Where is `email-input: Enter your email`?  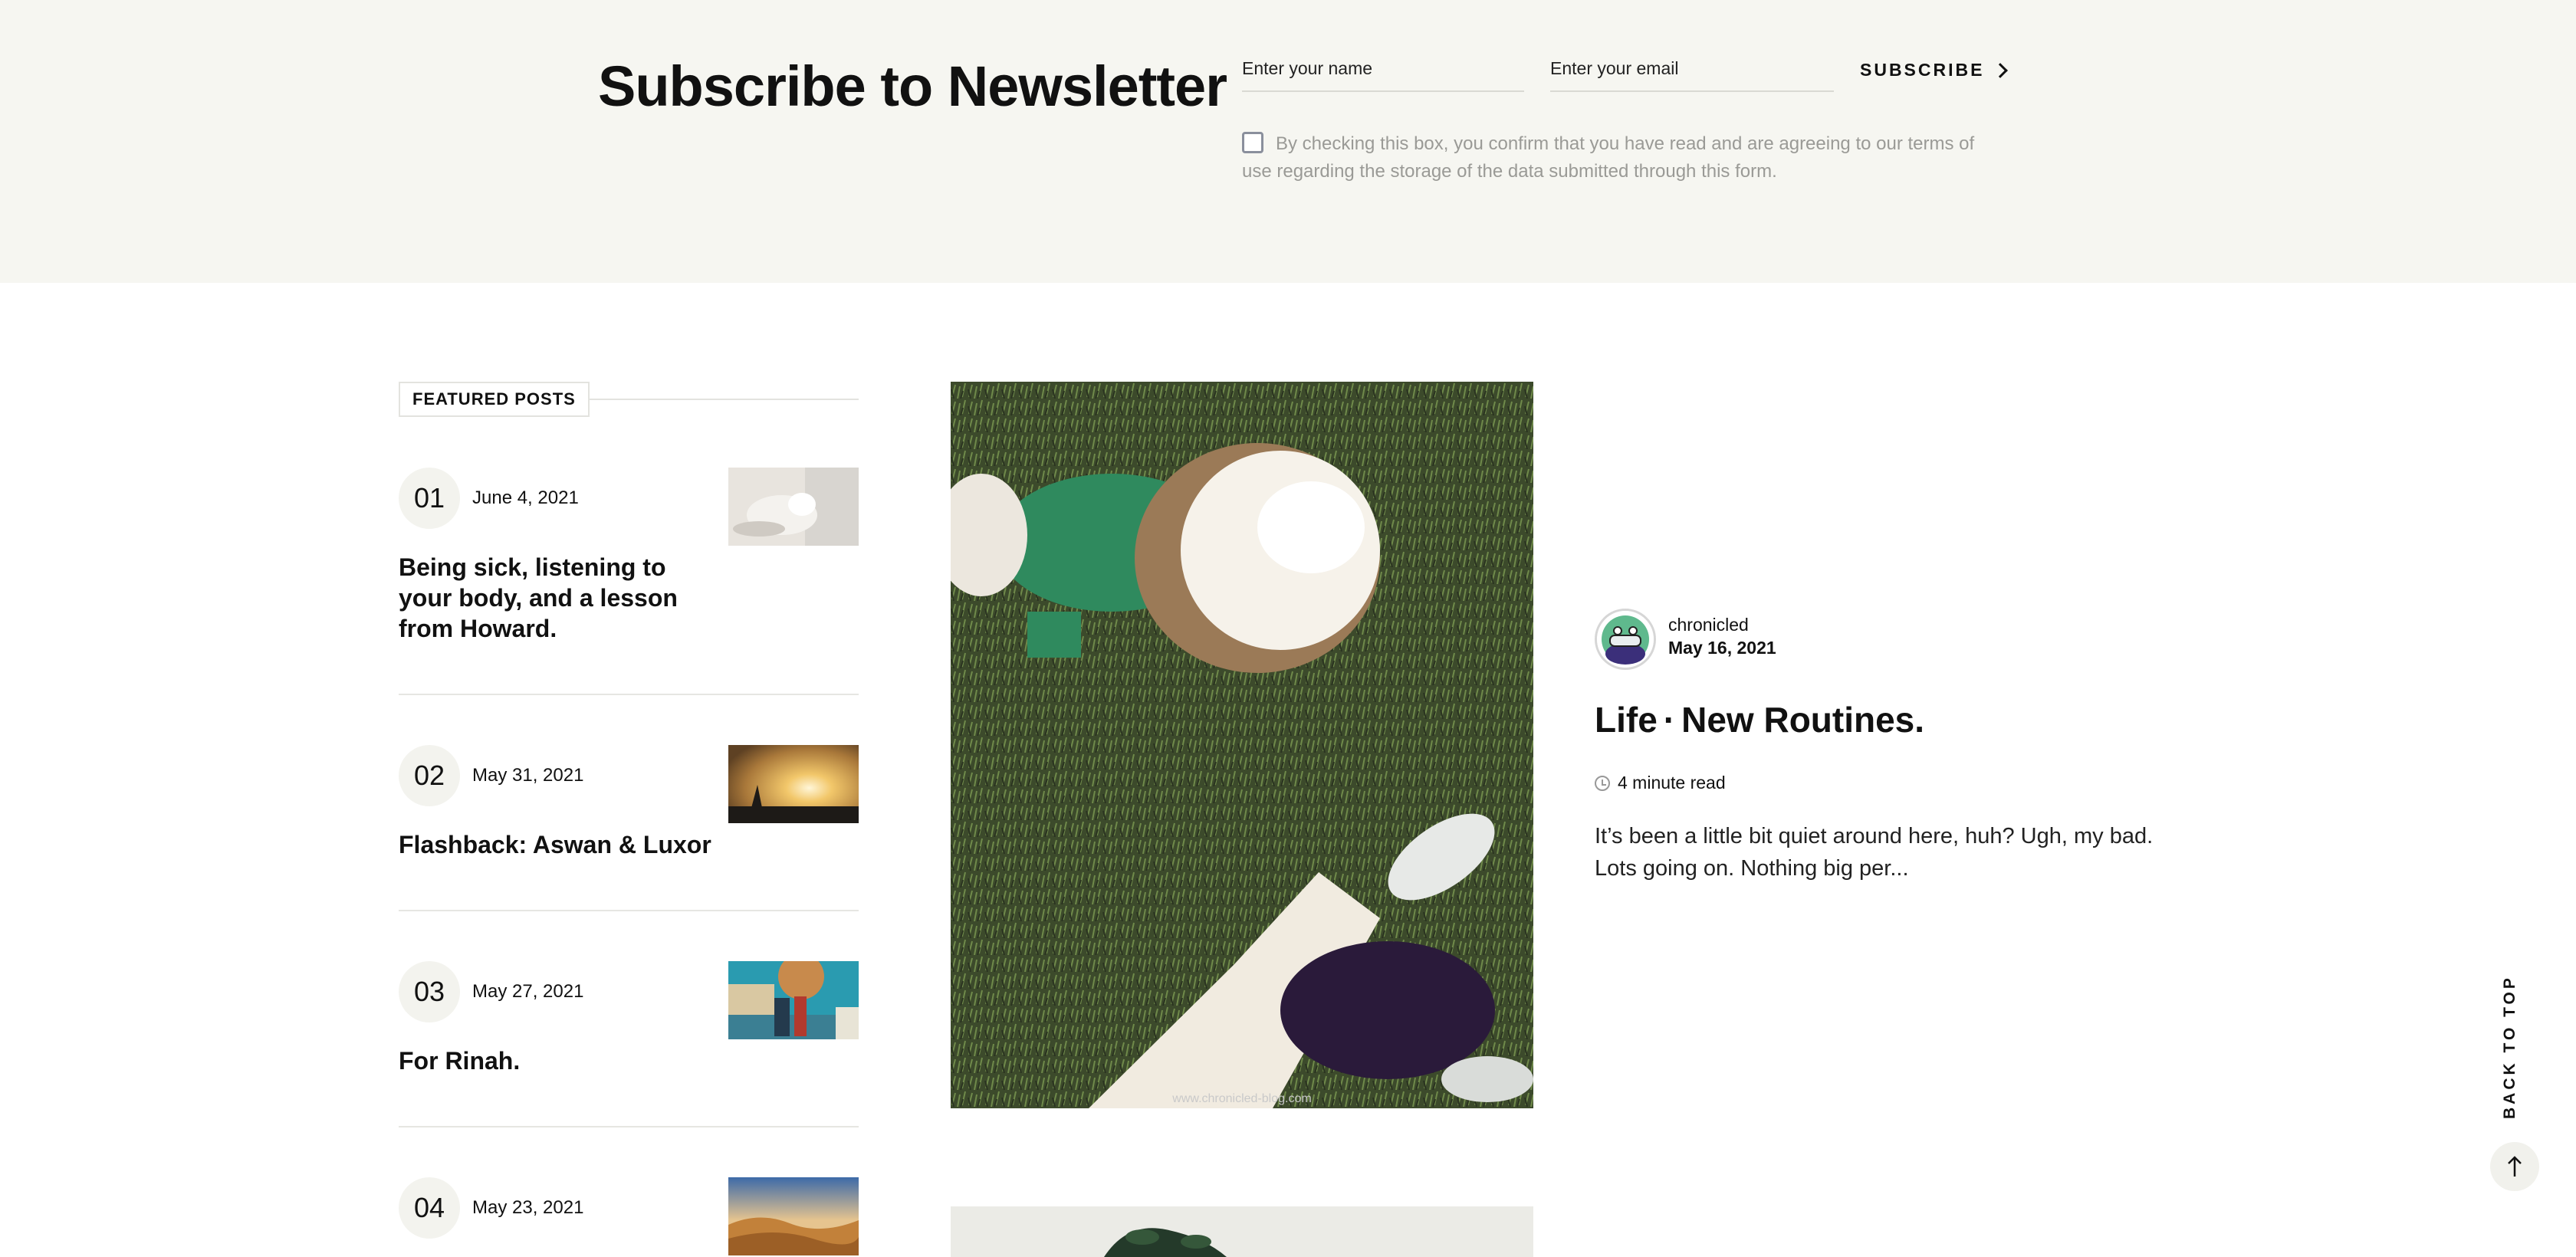 email-input: Enter your email is located at coordinates (1692, 73).